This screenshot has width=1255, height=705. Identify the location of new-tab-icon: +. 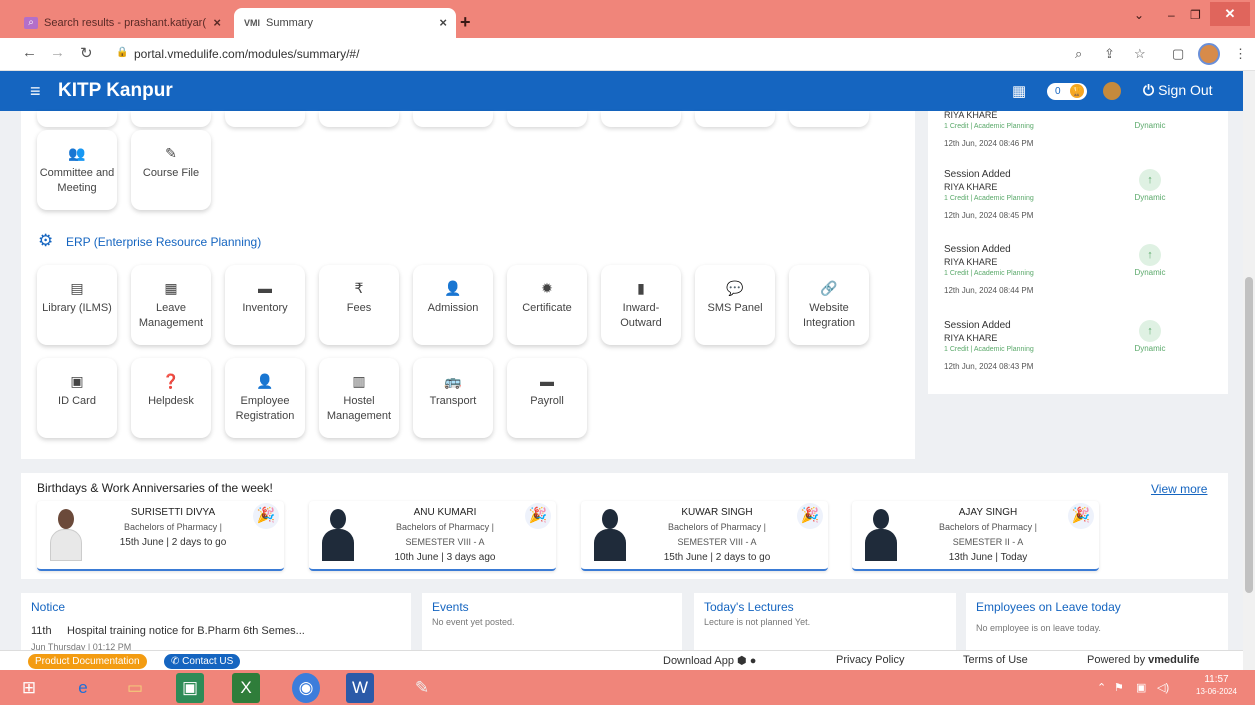
(465, 22).